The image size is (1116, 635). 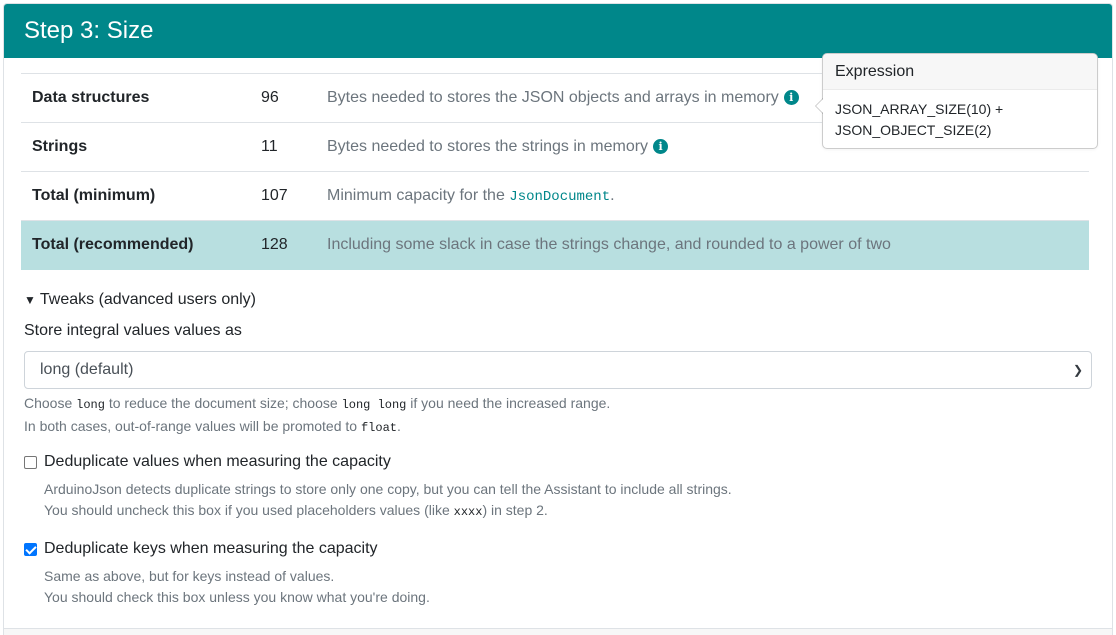 What do you see at coordinates (708, 196) in the screenshot?
I see `row-description: Minimum capacity for the JsonDocument.` at bounding box center [708, 196].